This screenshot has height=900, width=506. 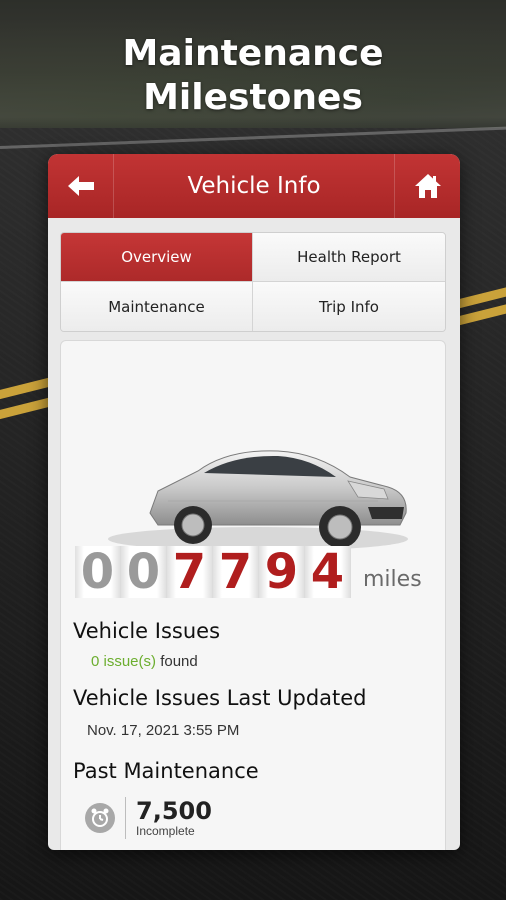 I want to click on past-maintenance-mileage: 7,500, so click(x=174, y=811).